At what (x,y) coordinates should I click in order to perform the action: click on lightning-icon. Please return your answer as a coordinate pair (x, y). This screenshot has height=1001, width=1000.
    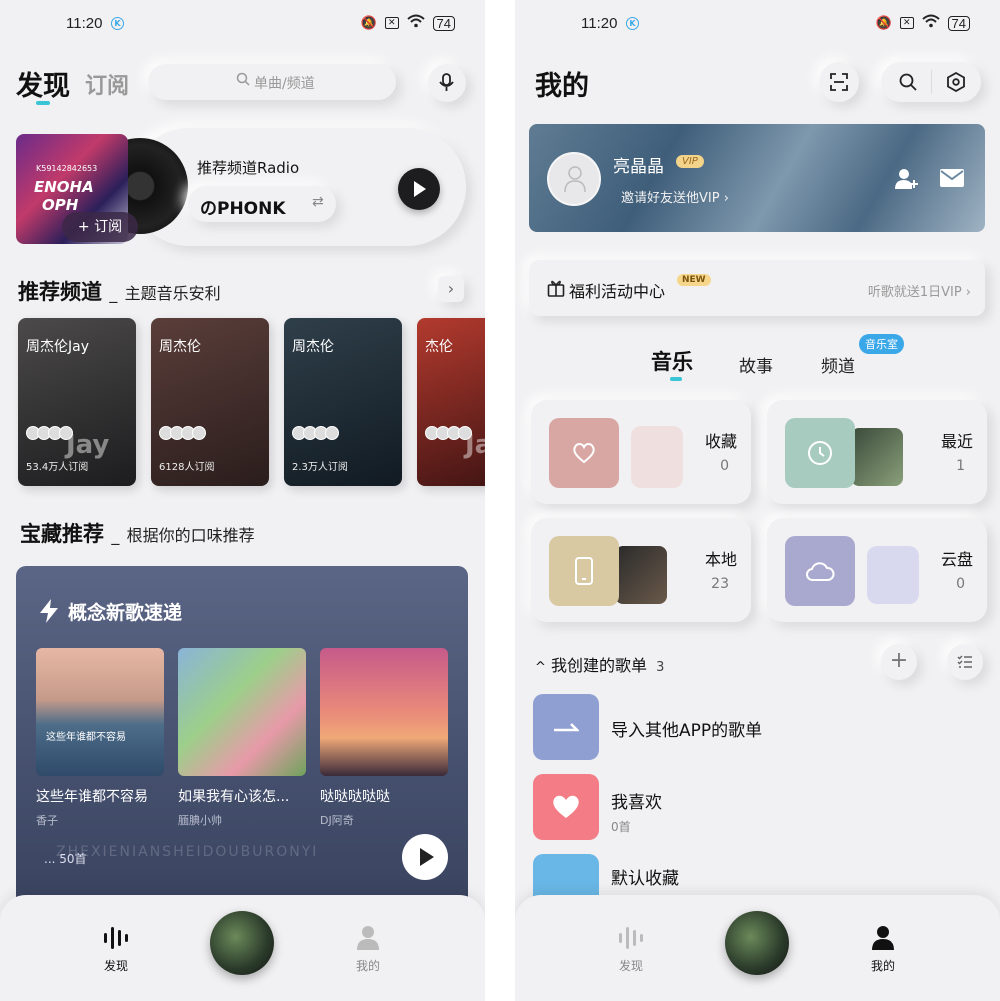
    Looking at the image, I should click on (49, 611).